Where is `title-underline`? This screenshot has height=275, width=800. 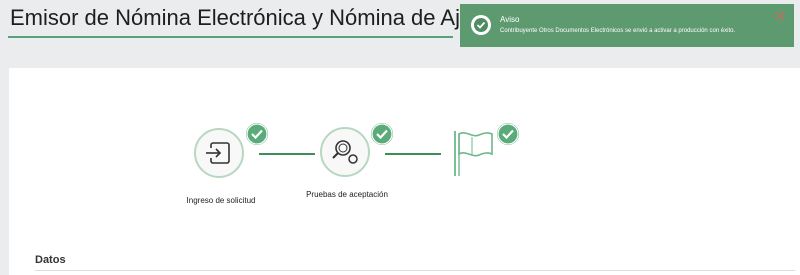 title-underline is located at coordinates (230, 37).